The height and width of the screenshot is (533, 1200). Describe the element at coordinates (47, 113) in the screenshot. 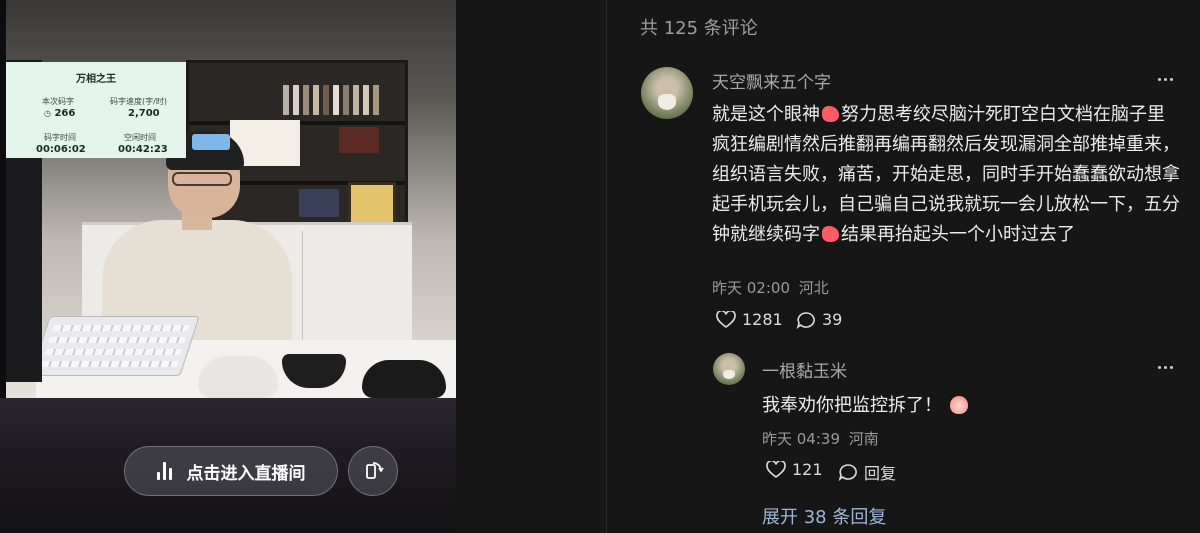

I see `clock-icon: ◷` at that location.